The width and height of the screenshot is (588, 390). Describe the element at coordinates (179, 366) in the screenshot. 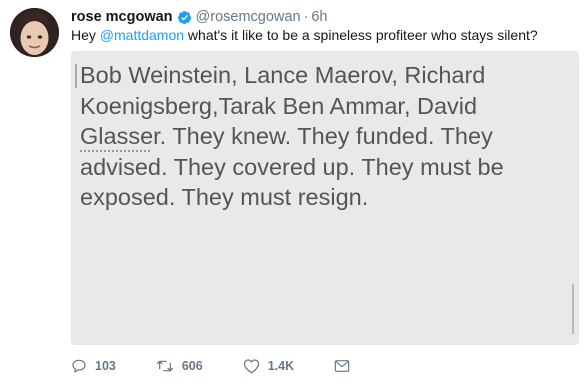

I see `retweet-button: 606` at that location.